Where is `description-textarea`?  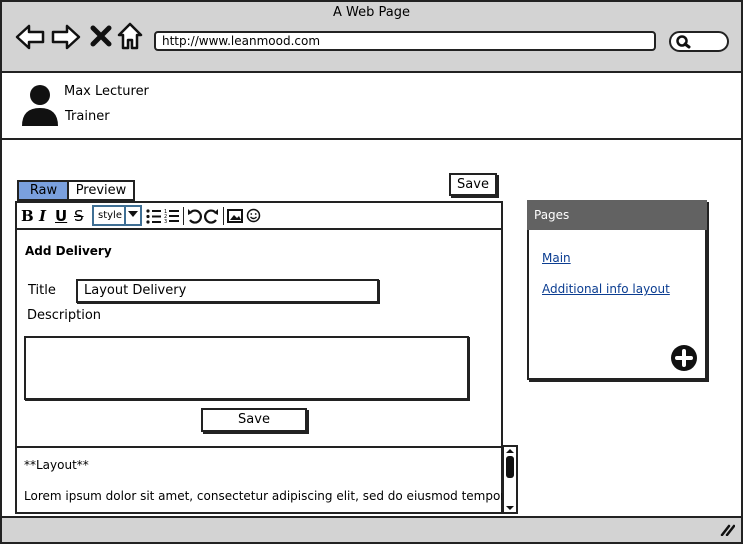 description-textarea is located at coordinates (246, 368).